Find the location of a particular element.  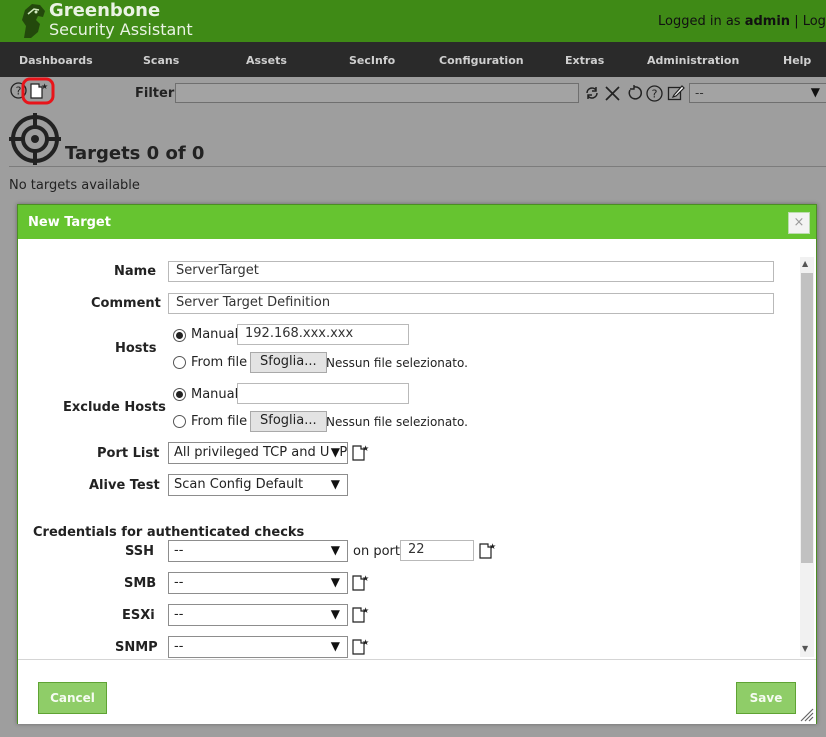

username: admin is located at coordinates (767, 21).